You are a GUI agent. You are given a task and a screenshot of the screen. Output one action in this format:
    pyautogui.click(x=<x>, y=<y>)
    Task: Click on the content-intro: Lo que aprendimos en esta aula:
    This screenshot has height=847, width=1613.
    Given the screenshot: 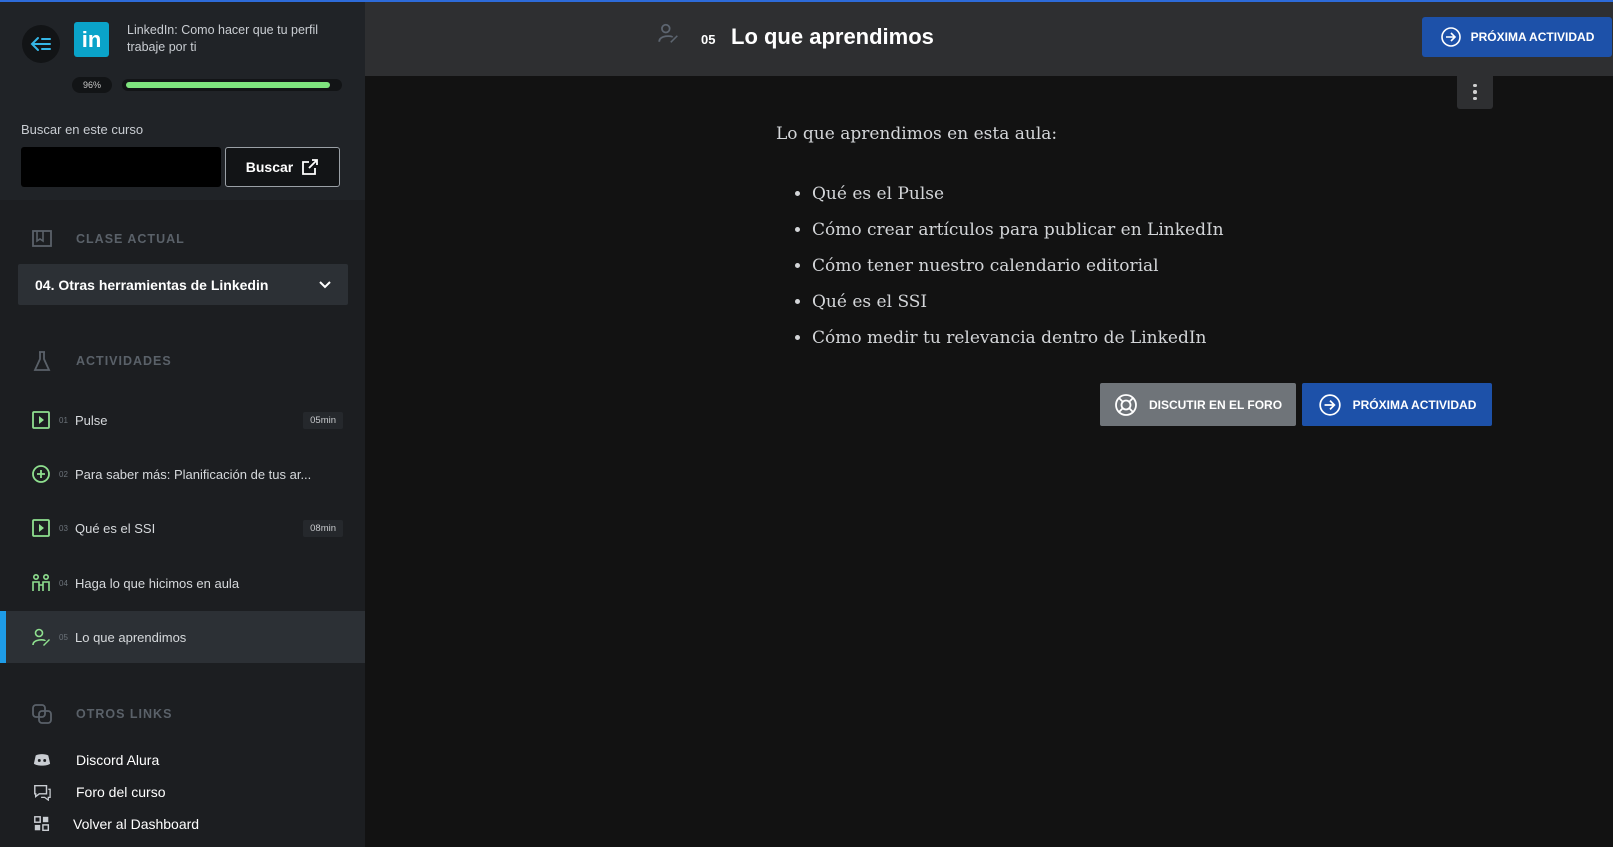 What is the action you would take?
    pyautogui.click(x=917, y=134)
    